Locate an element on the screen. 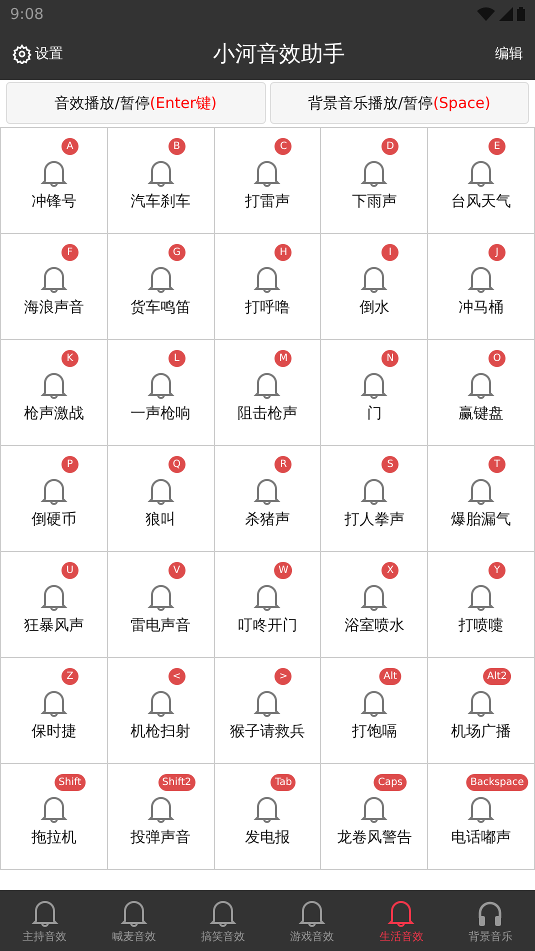 The width and height of the screenshot is (535, 951). shortcut-badge: Shift is located at coordinates (70, 782).